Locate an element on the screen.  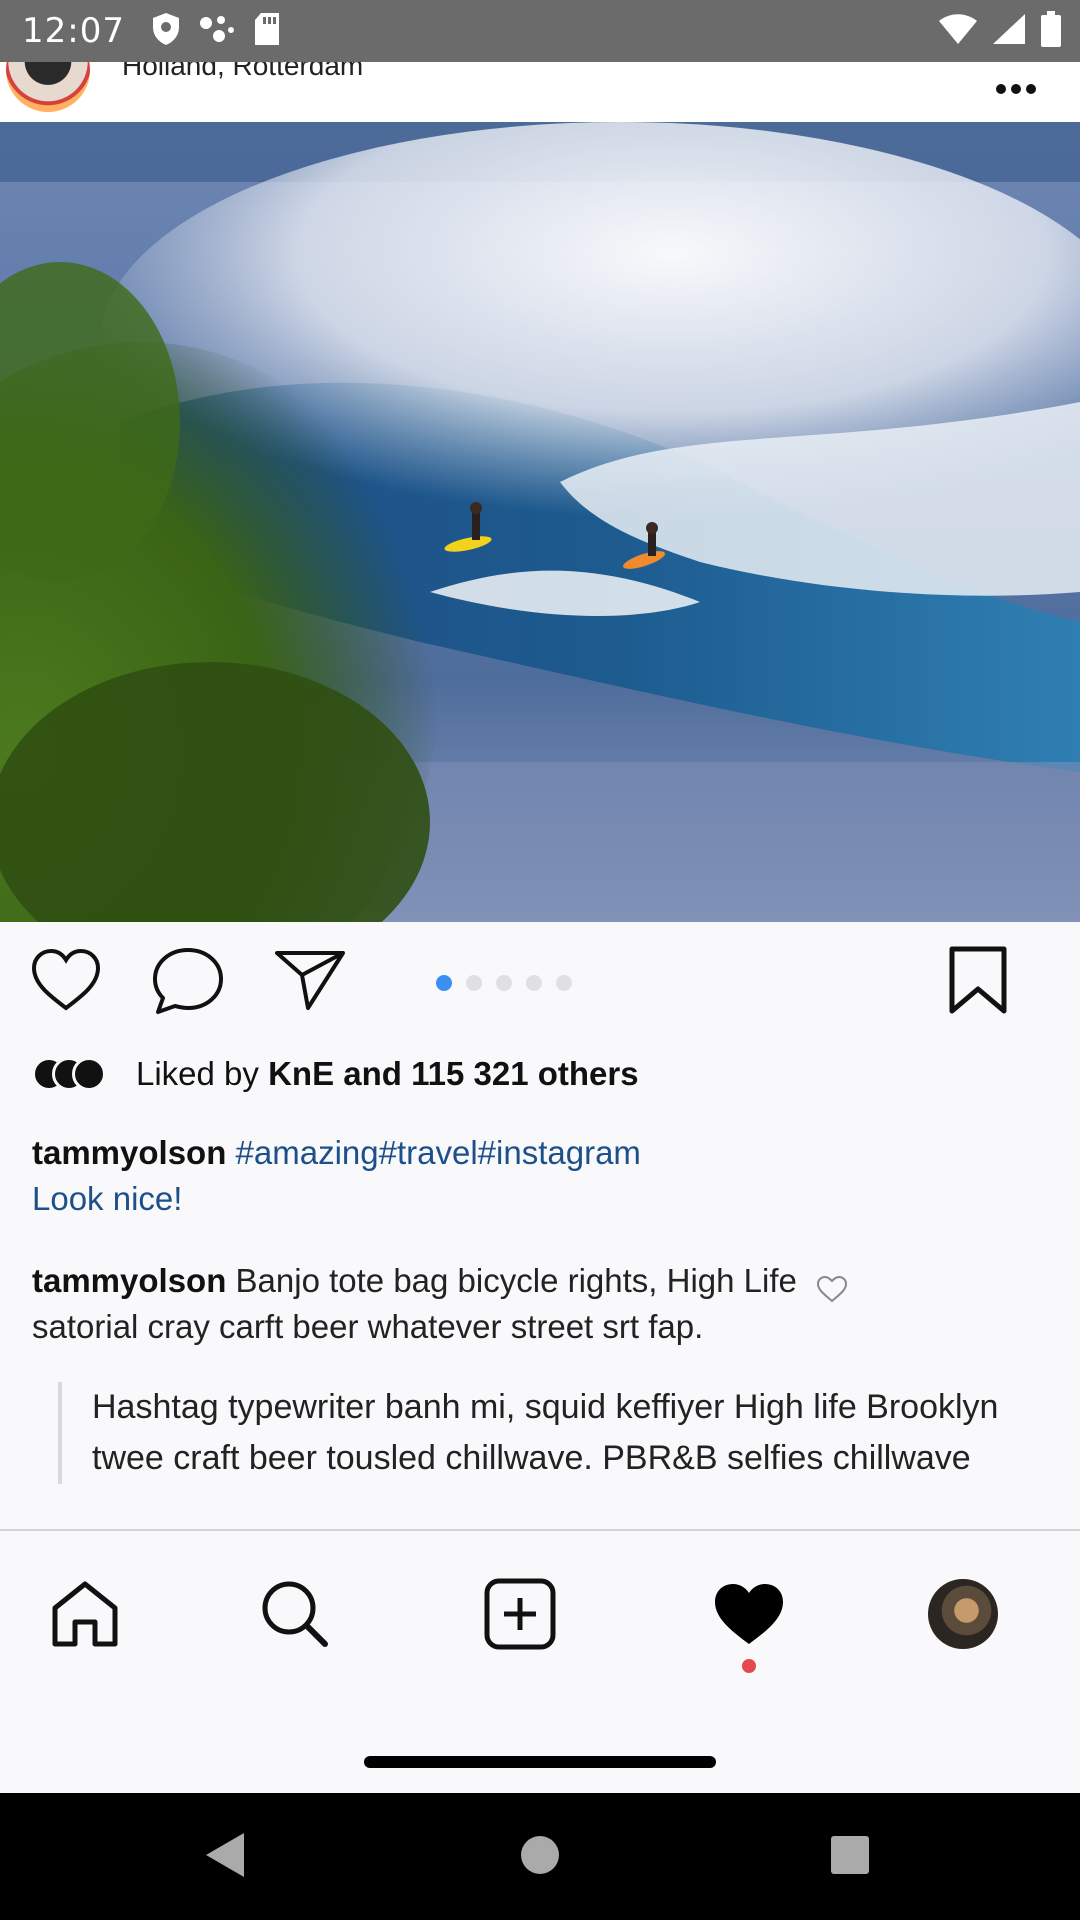
status-left-icons is located at coordinates (216, 31).